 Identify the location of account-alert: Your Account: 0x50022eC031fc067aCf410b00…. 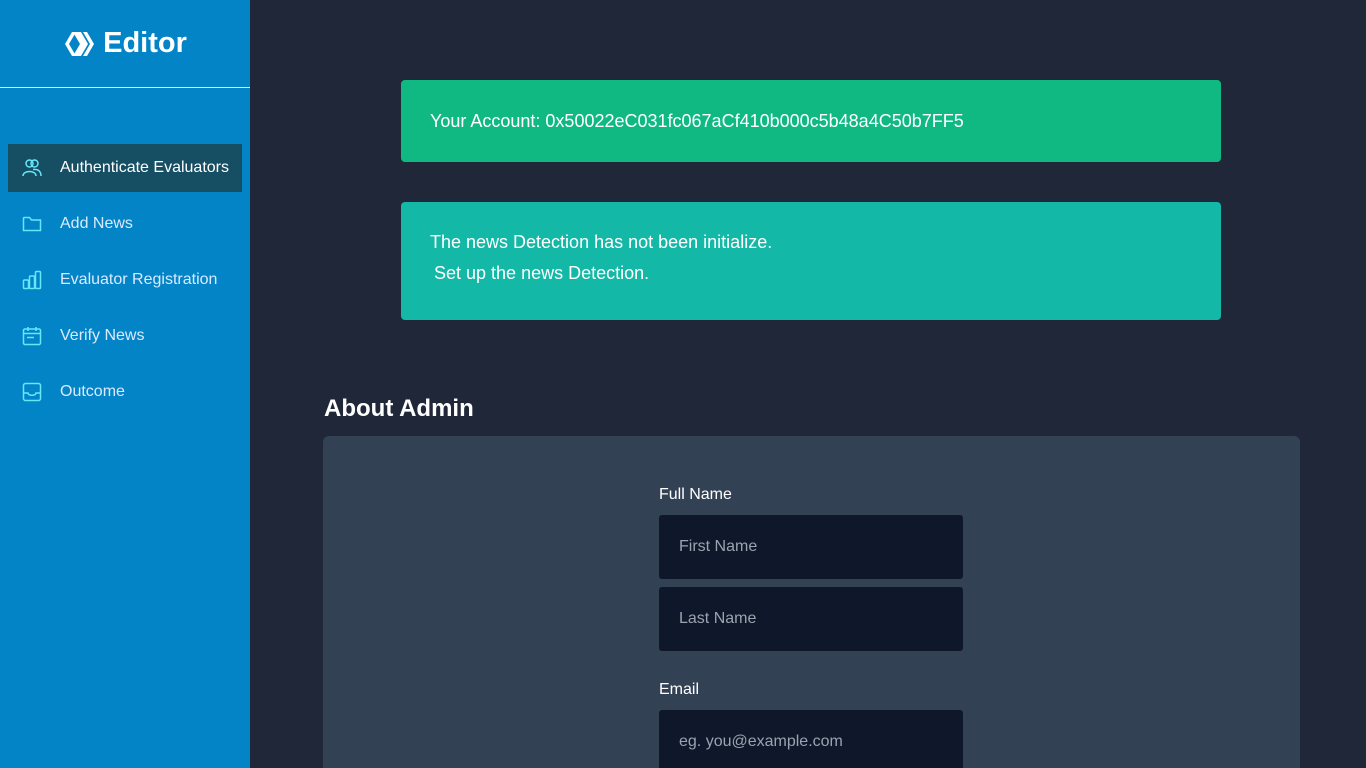
(811, 121).